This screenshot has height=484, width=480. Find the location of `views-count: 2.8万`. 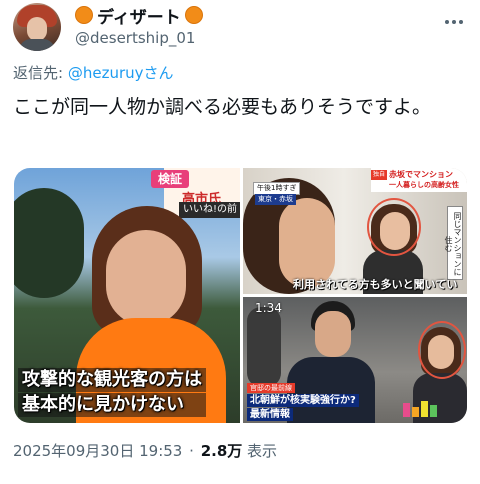

views-count: 2.8万 is located at coordinates (221, 451).